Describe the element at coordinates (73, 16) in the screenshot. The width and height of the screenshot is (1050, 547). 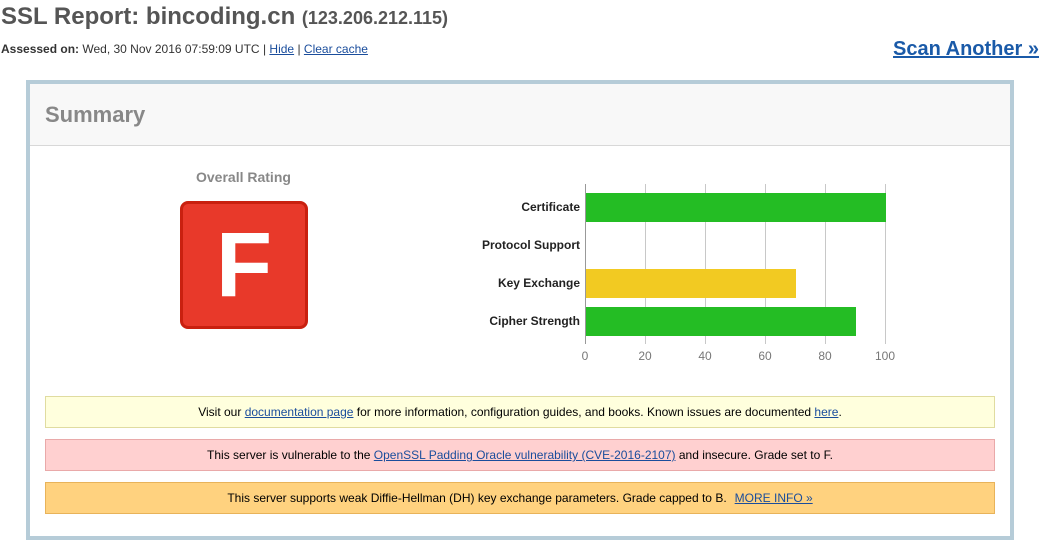
I see `title-prefix: SSL Report:` at that location.